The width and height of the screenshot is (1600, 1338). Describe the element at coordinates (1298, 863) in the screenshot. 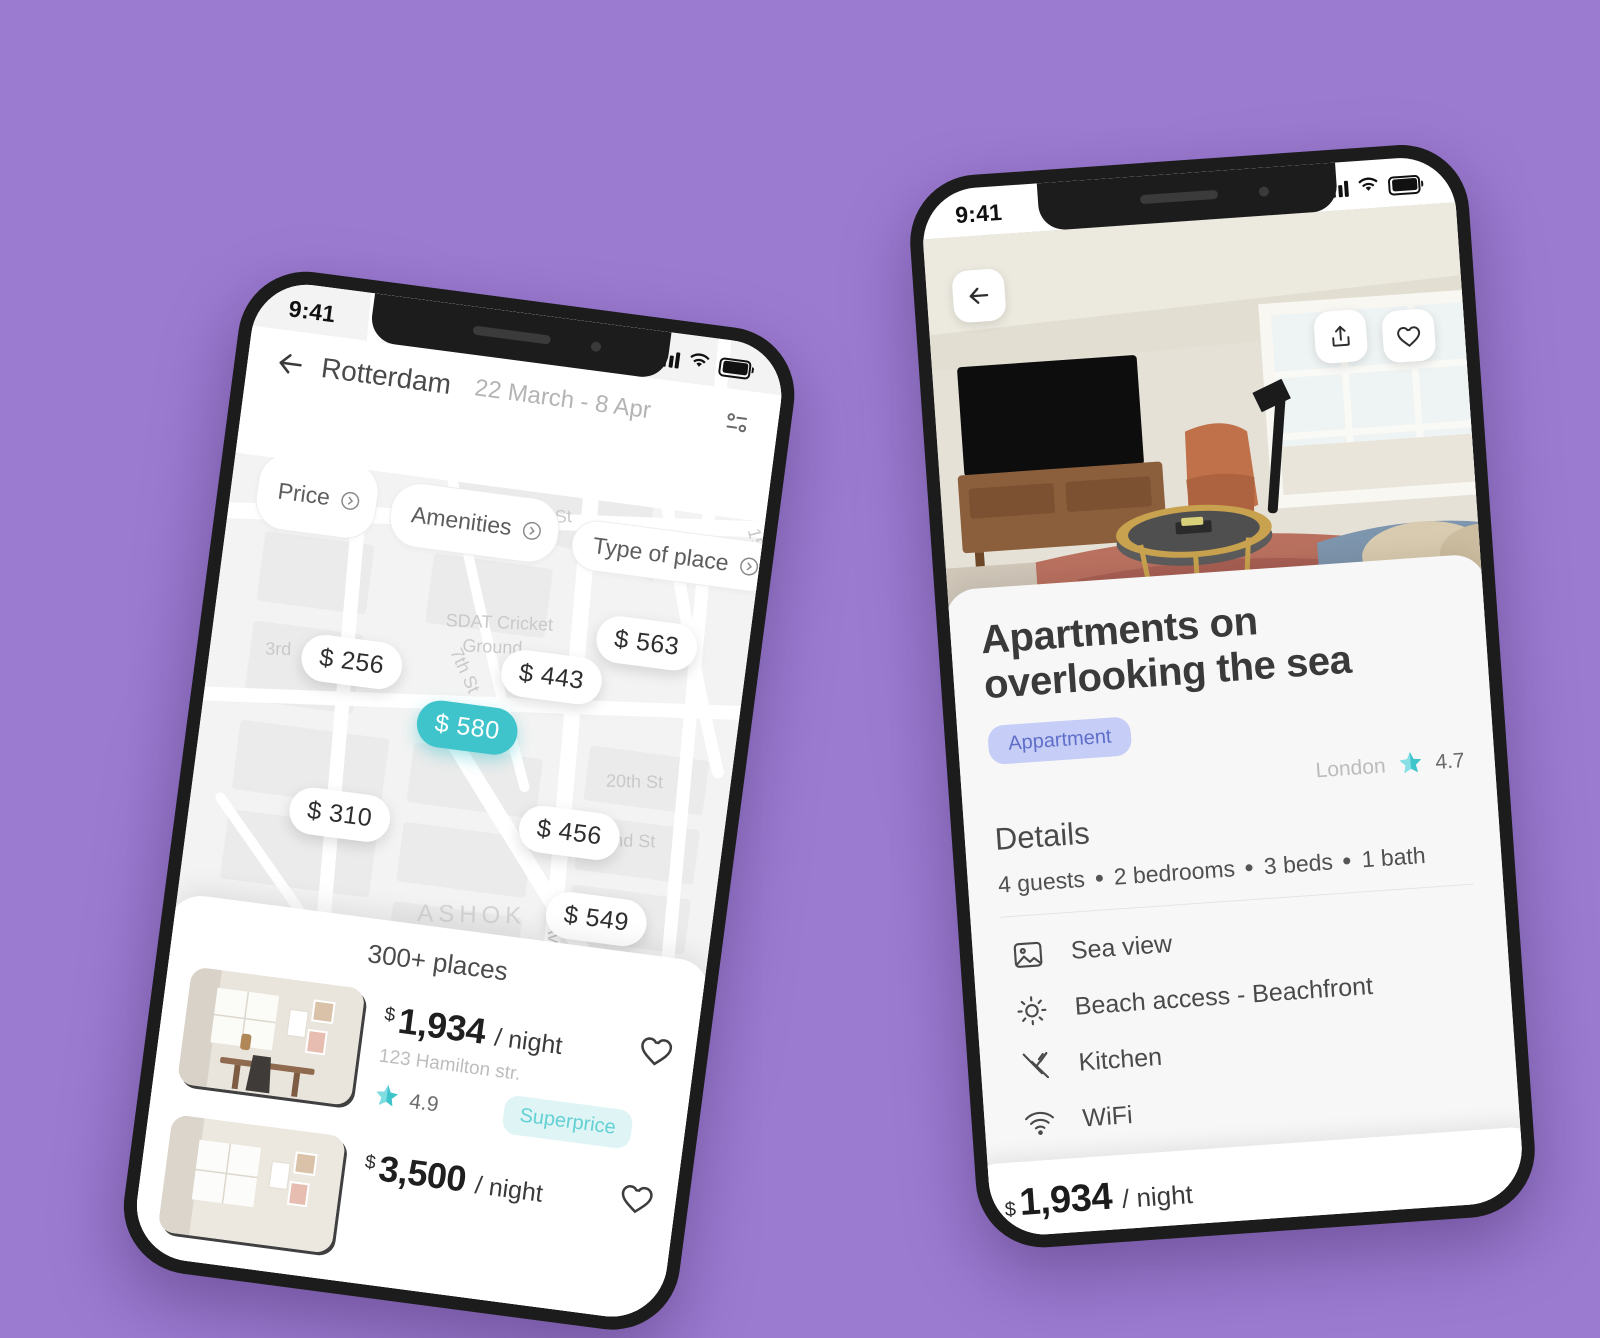

I see `meta-beds: 3 beds` at that location.